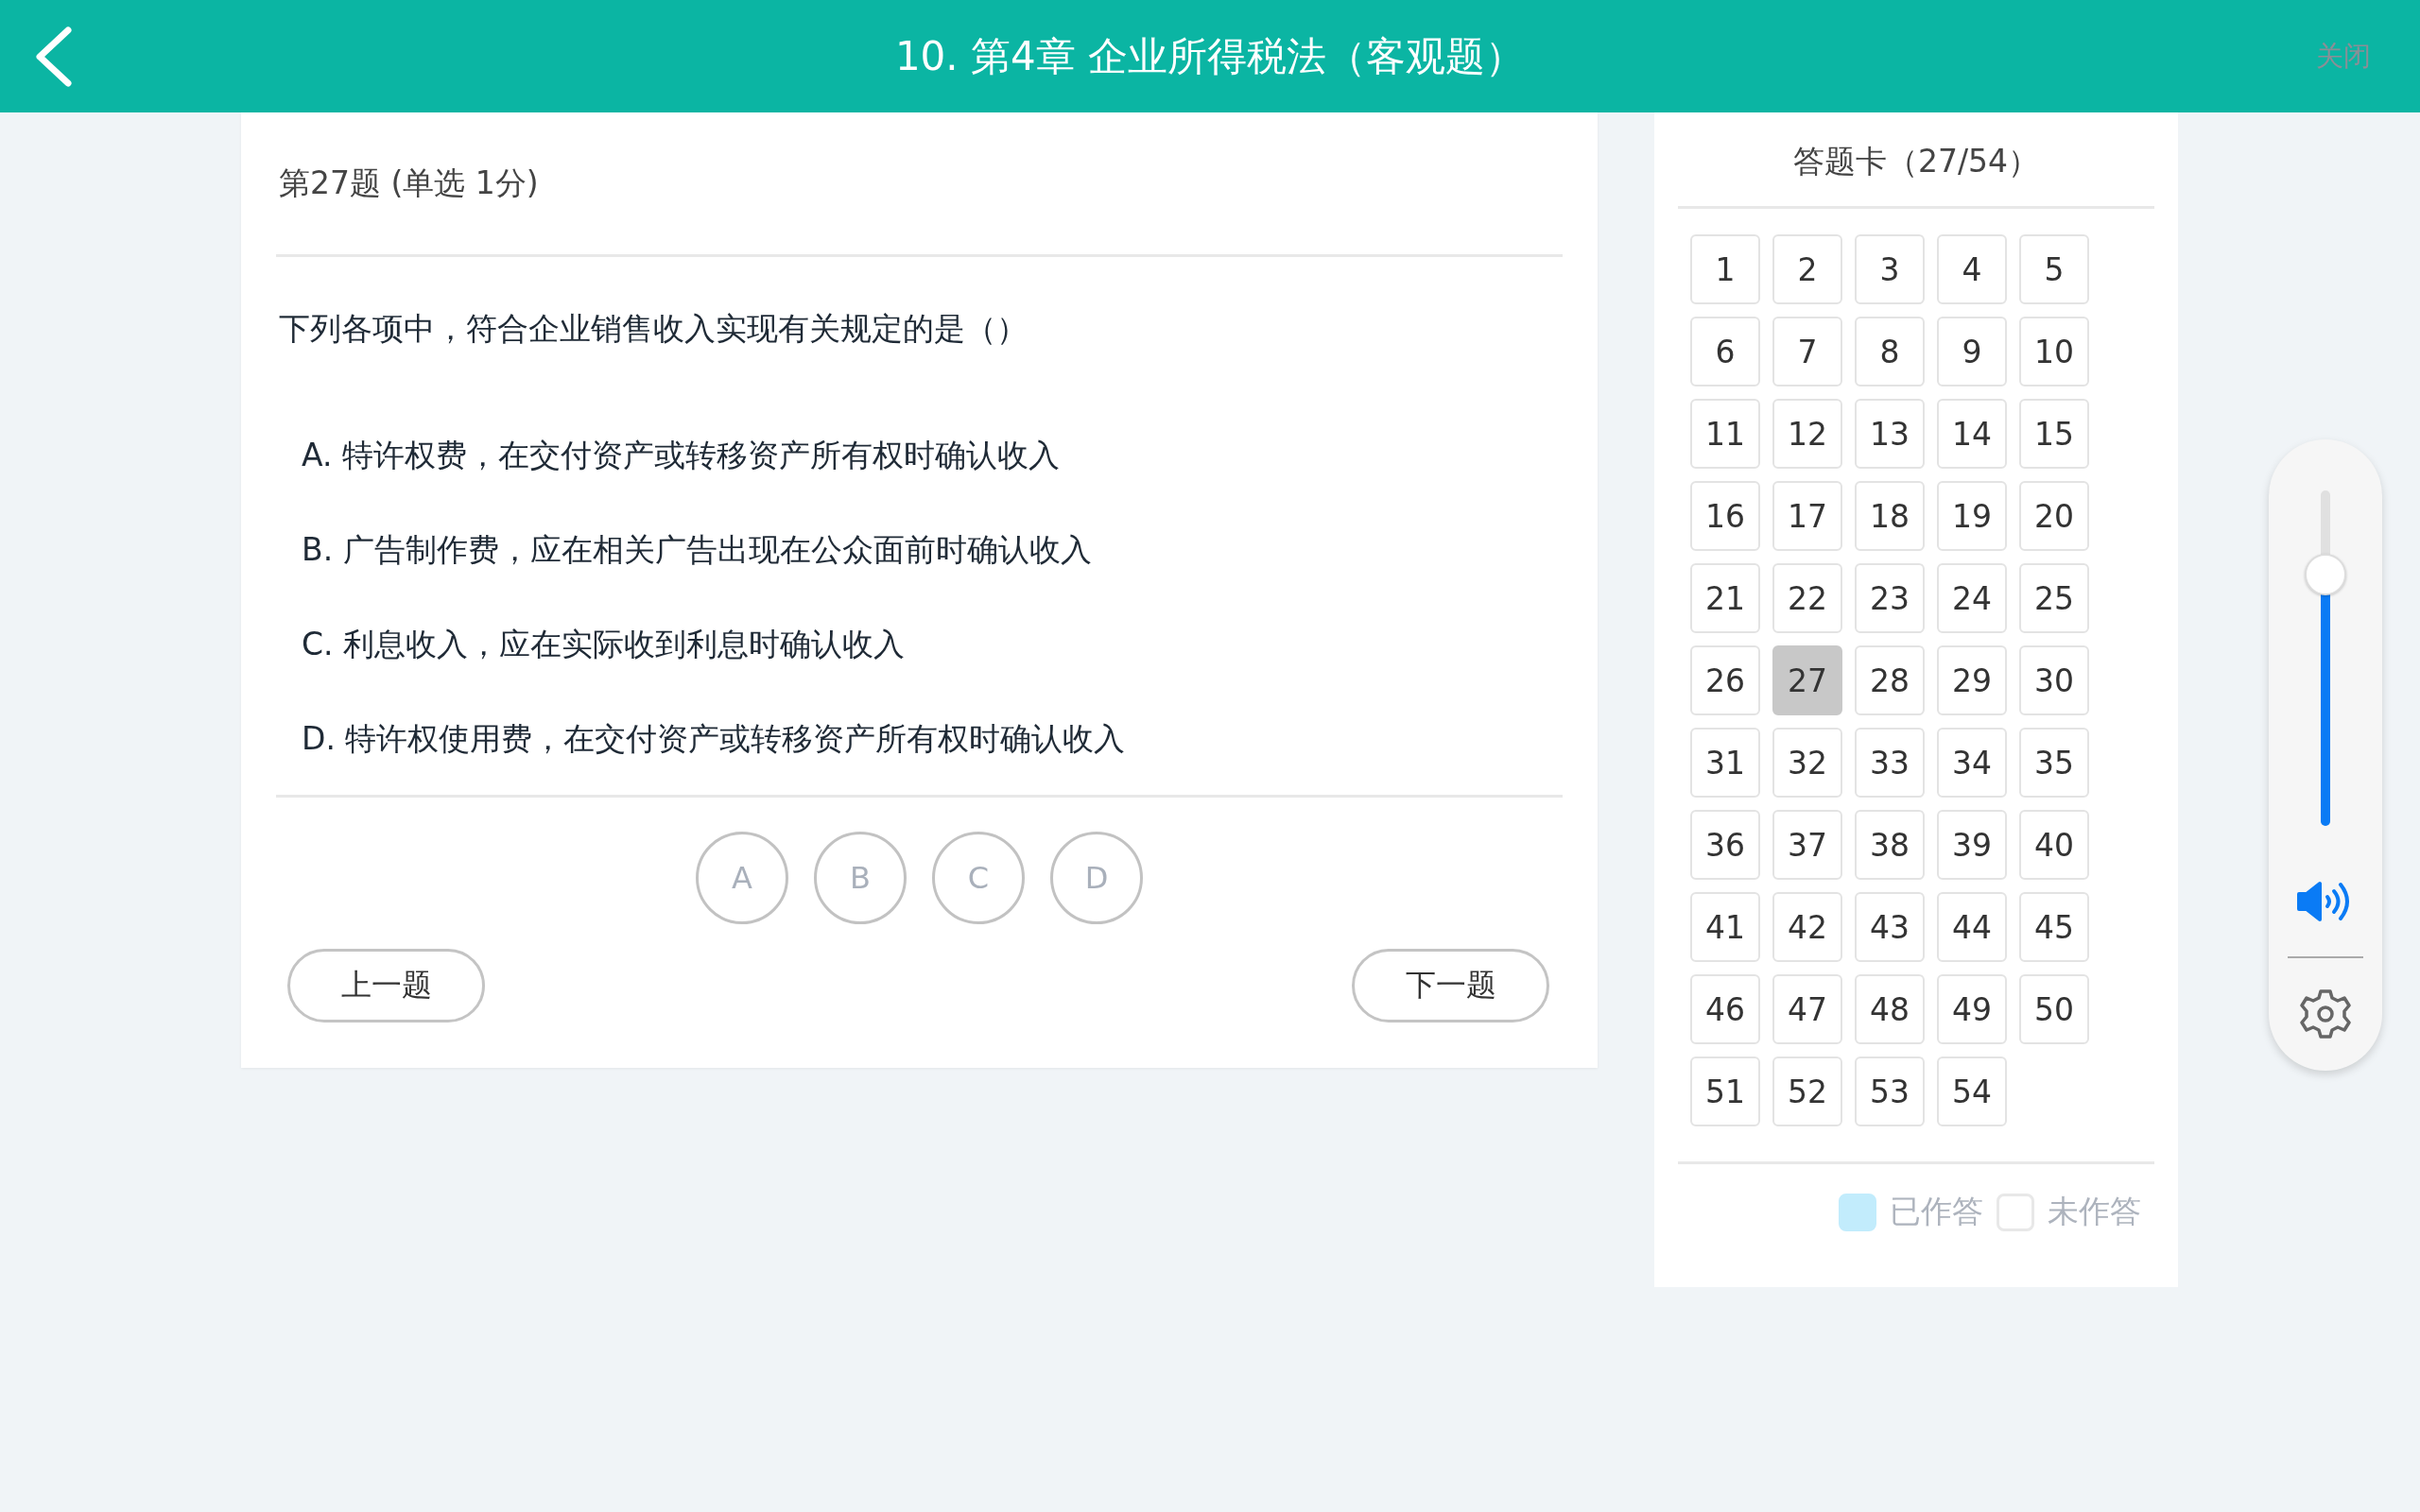 The height and width of the screenshot is (1512, 2420). I want to click on question-number-button: 16, so click(1725, 516).